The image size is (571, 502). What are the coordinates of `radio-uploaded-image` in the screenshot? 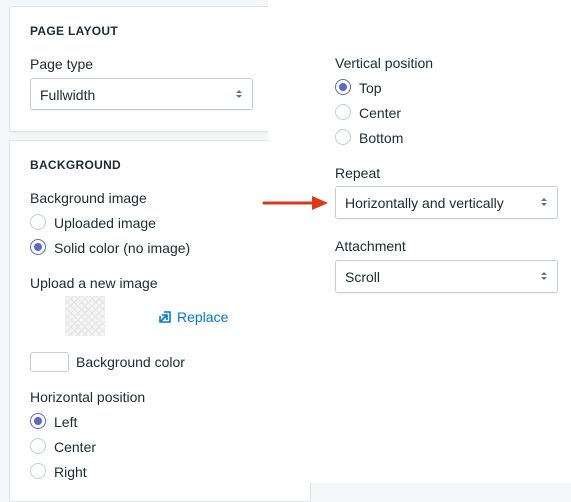 It's located at (38, 222).